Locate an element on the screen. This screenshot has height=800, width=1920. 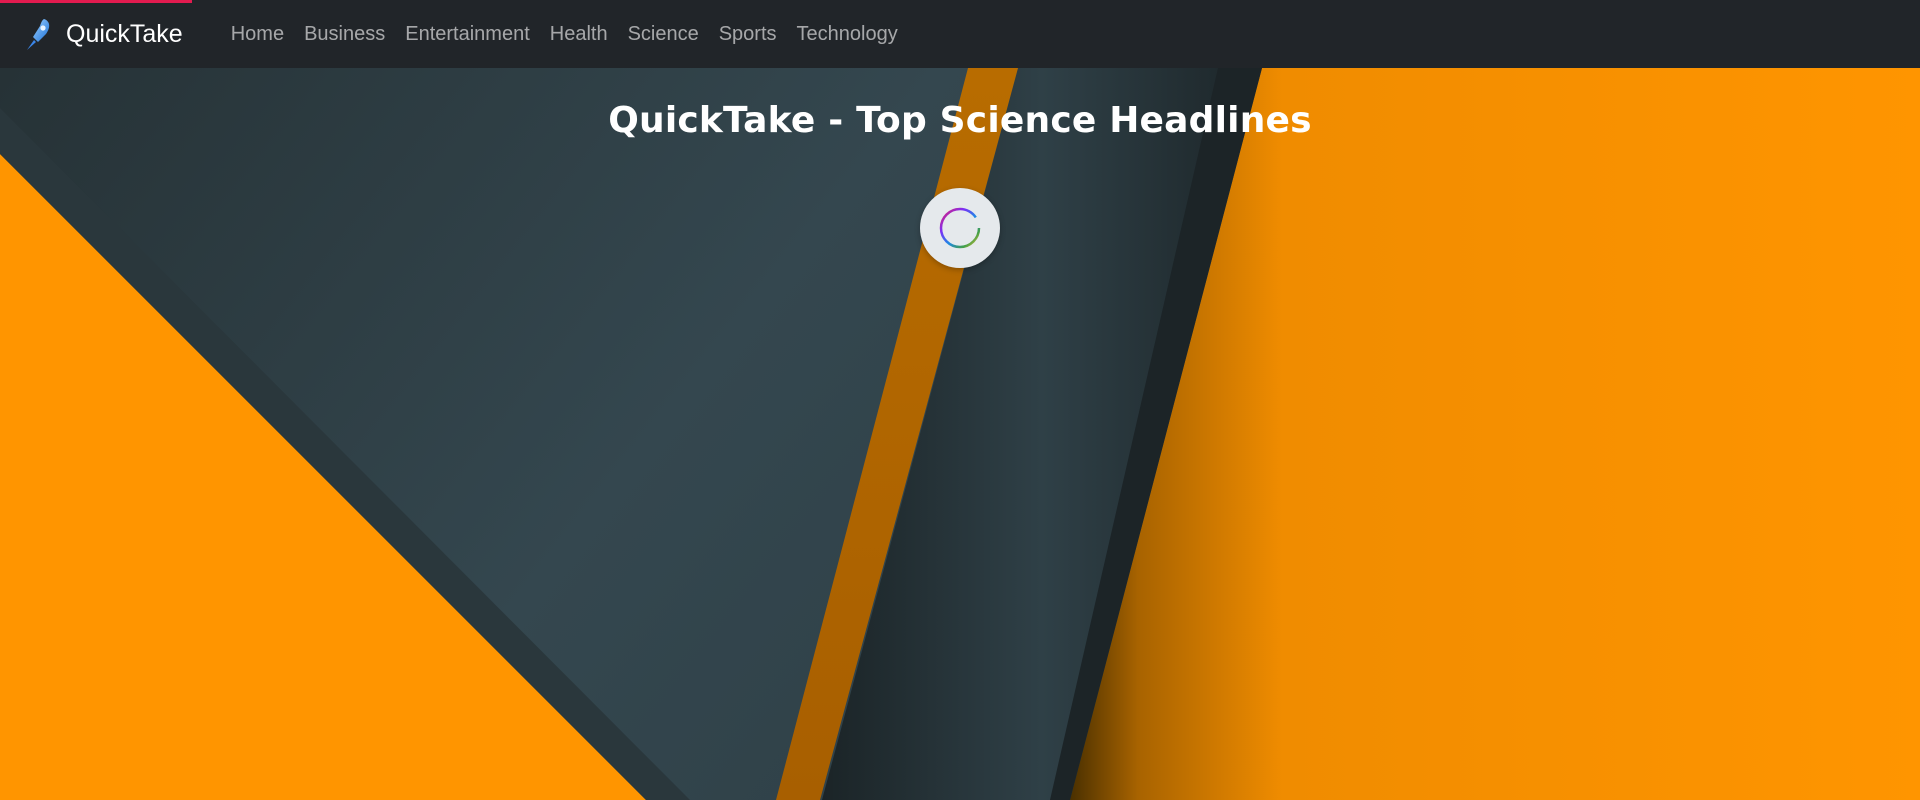
brand: QuickTake is located at coordinates (103, 34).